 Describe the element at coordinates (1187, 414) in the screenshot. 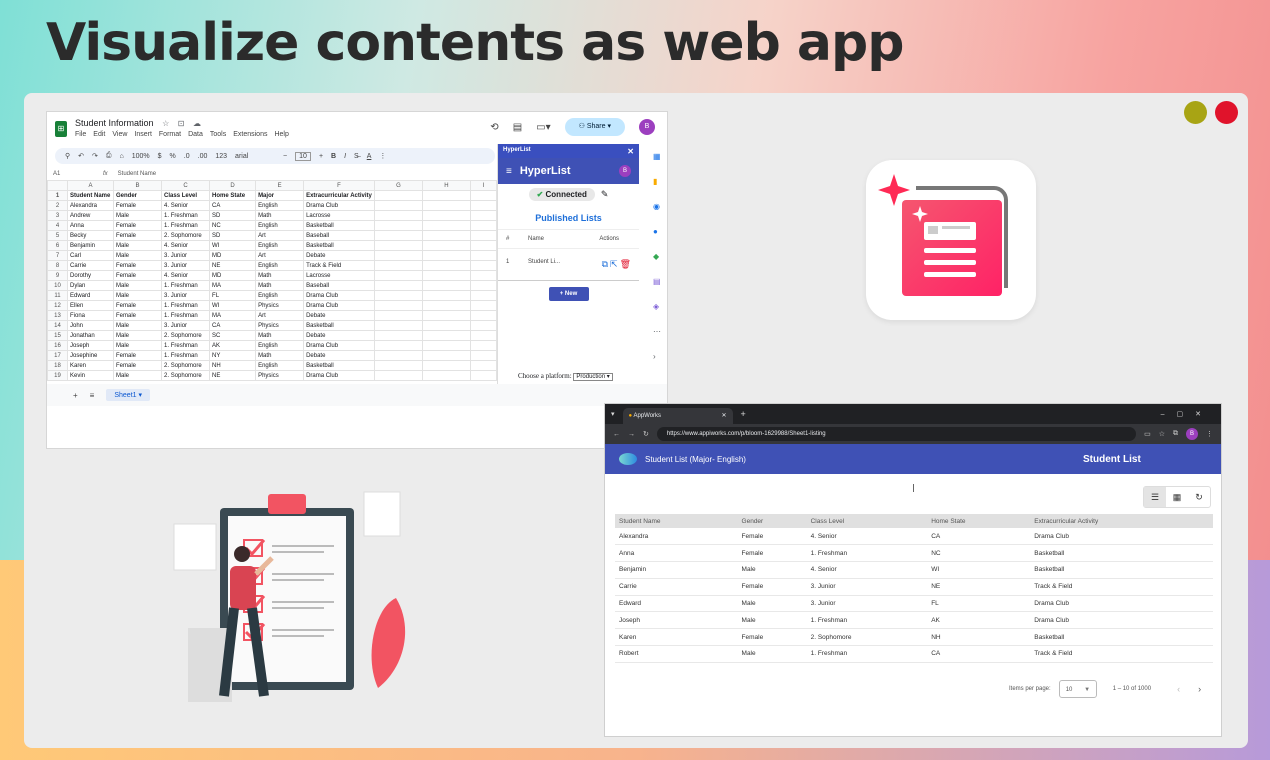

I see `window-controls: –▢✕` at that location.